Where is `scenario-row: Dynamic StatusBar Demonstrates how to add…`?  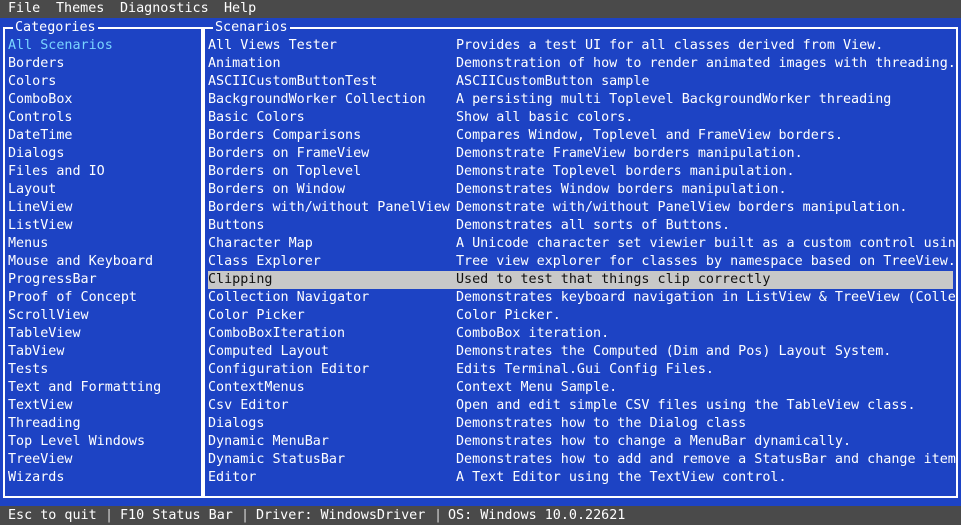 scenario-row: Dynamic StatusBar Demonstrates how to add… is located at coordinates (582, 460).